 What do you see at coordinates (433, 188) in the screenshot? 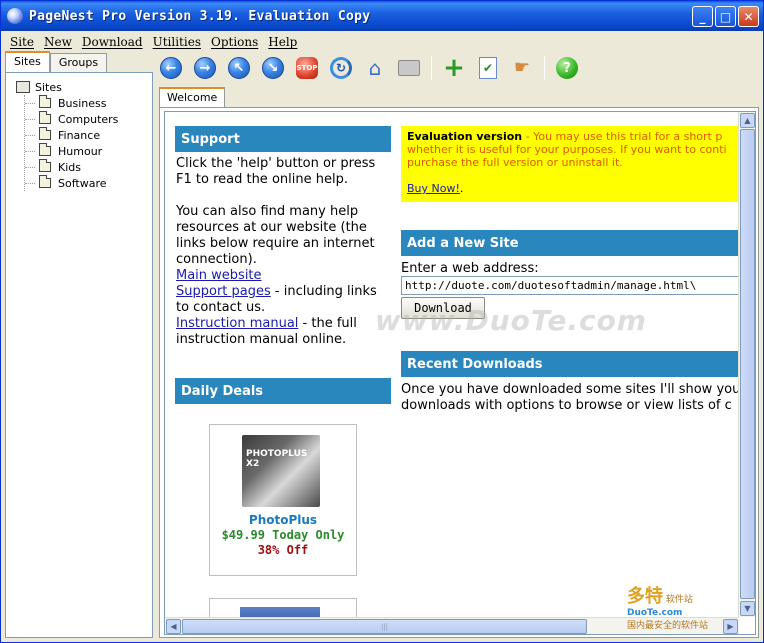
I see `buy-now-link: Buy Now!` at bounding box center [433, 188].